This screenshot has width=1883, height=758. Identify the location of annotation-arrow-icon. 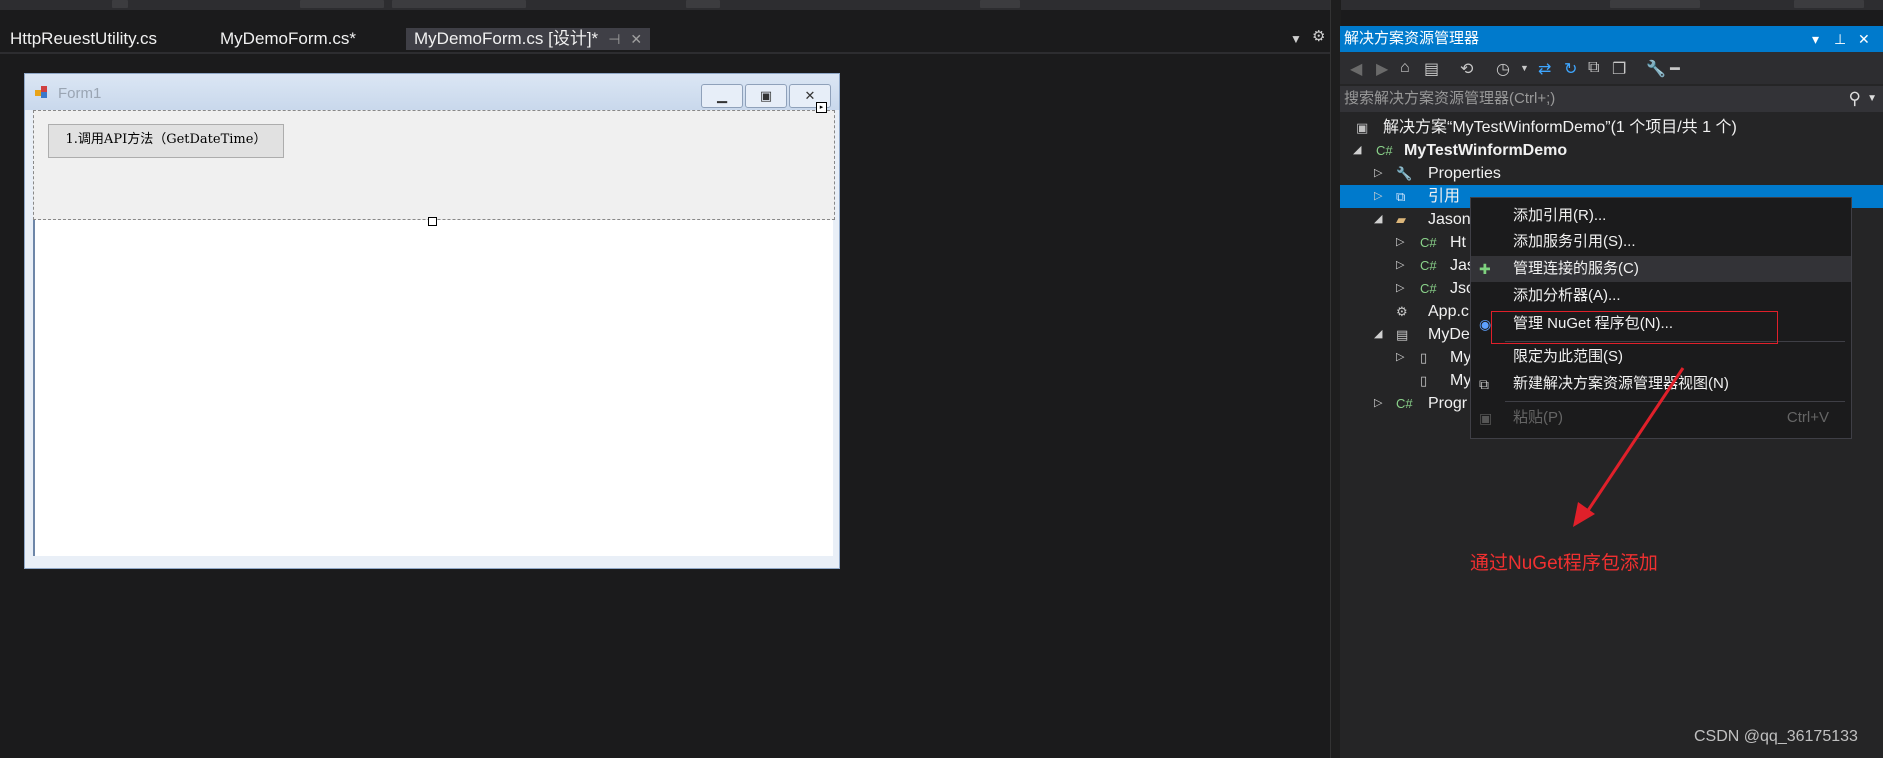
(1629, 447).